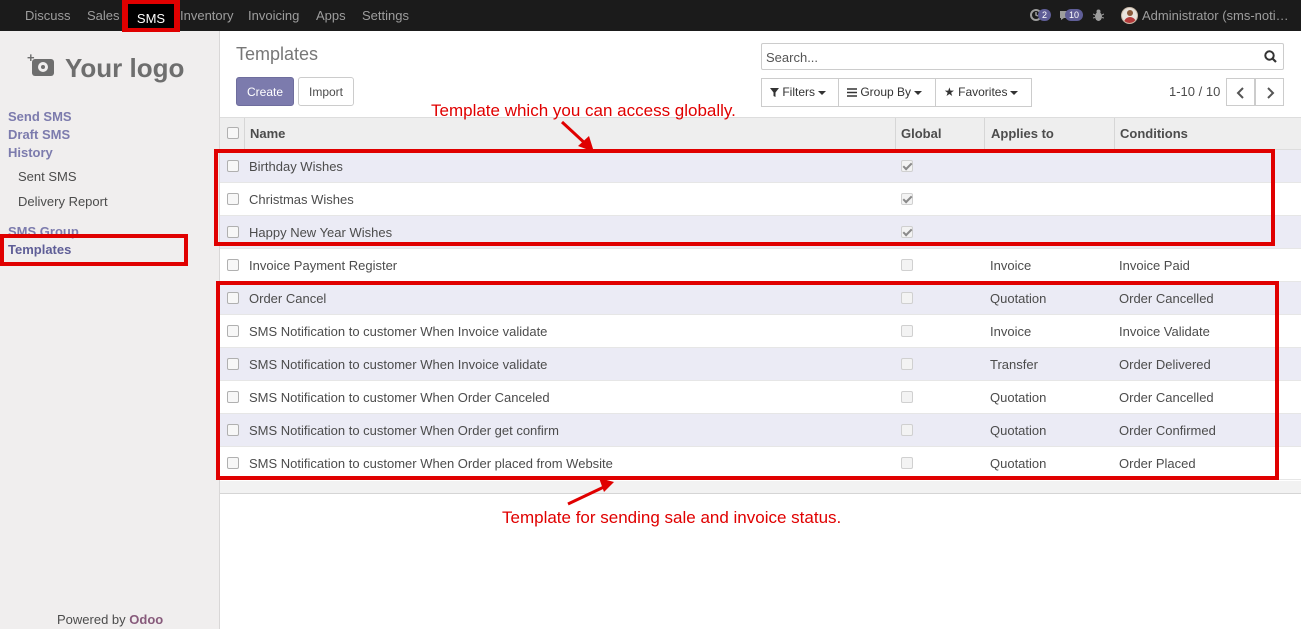  Describe the element at coordinates (907, 265) in the screenshot. I see `global-checkbox` at that location.